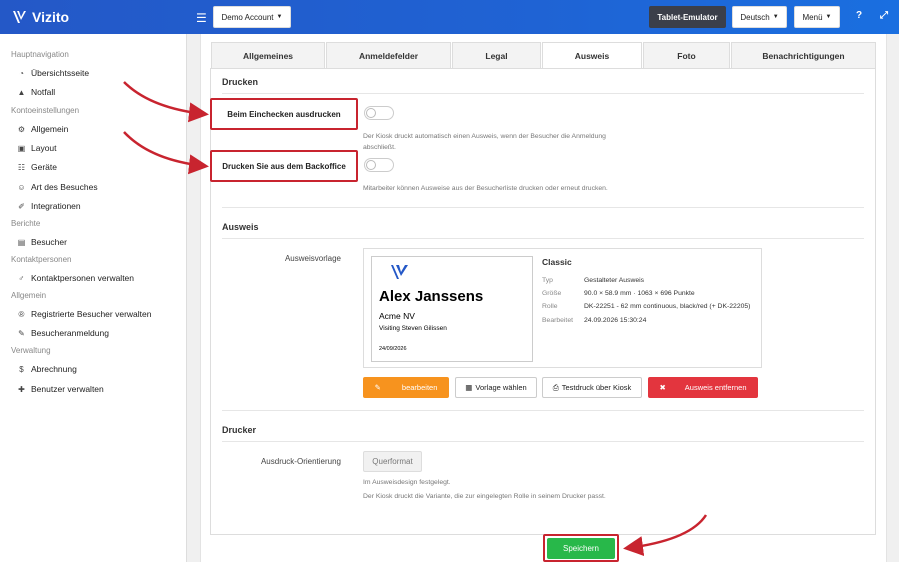  What do you see at coordinates (550, 306) in the screenshot?
I see `meta-key: Rolle` at bounding box center [550, 306].